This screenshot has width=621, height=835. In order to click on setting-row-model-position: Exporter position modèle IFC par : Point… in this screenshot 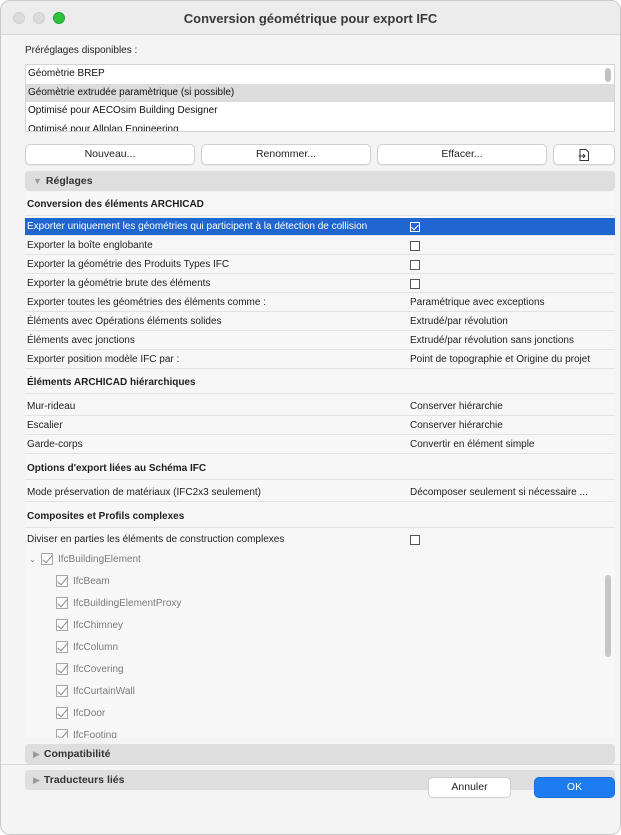, I will do `click(320, 360)`.